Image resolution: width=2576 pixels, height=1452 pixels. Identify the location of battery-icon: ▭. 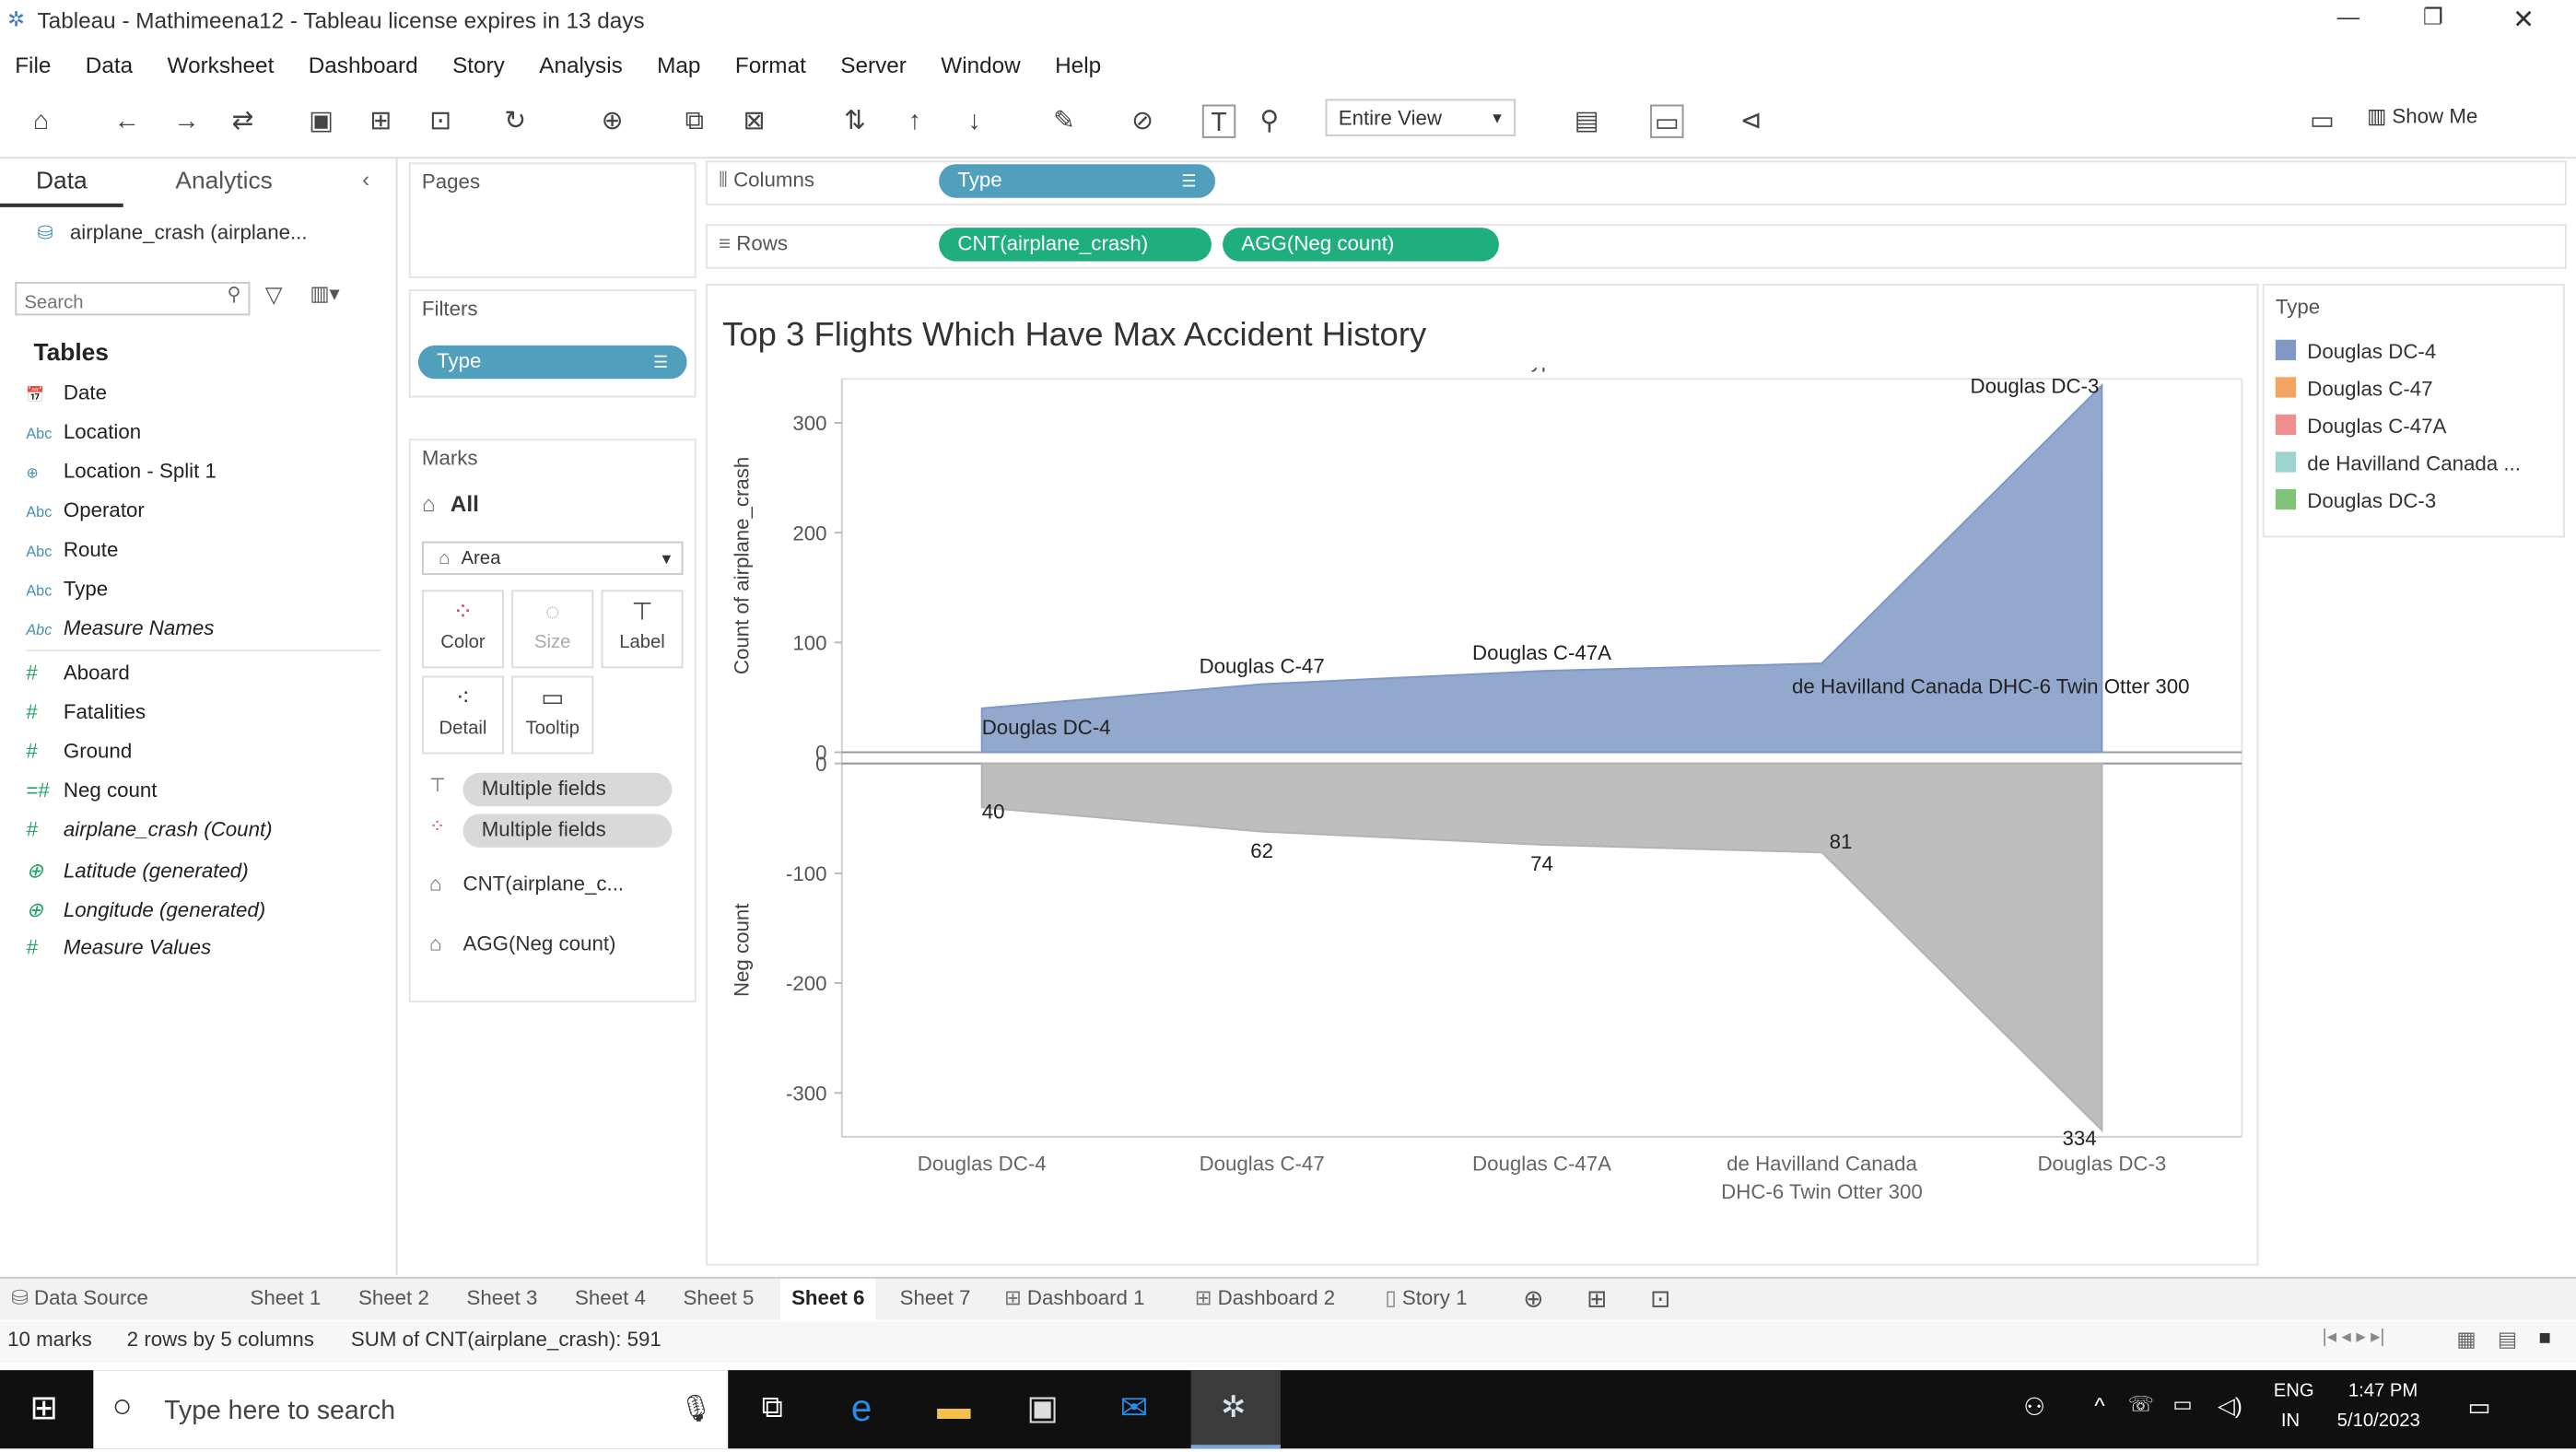
(2182, 1404).